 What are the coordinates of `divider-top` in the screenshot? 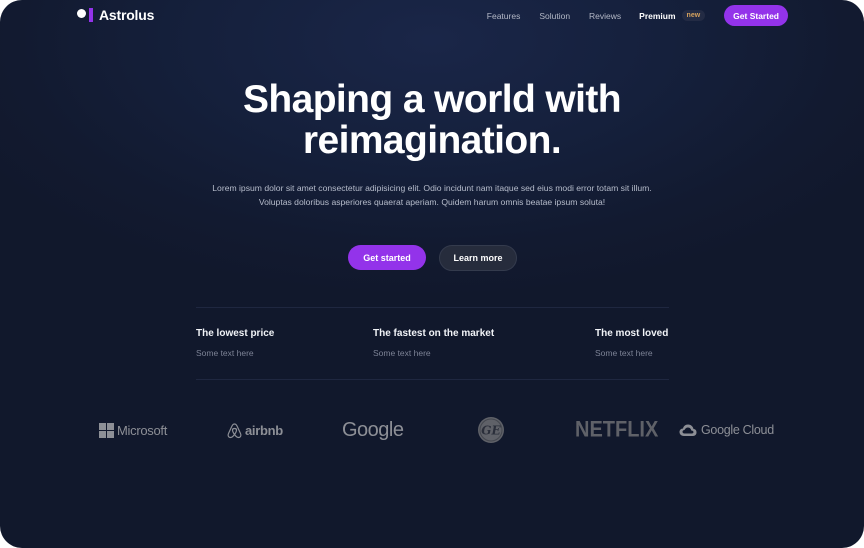 It's located at (432, 307).